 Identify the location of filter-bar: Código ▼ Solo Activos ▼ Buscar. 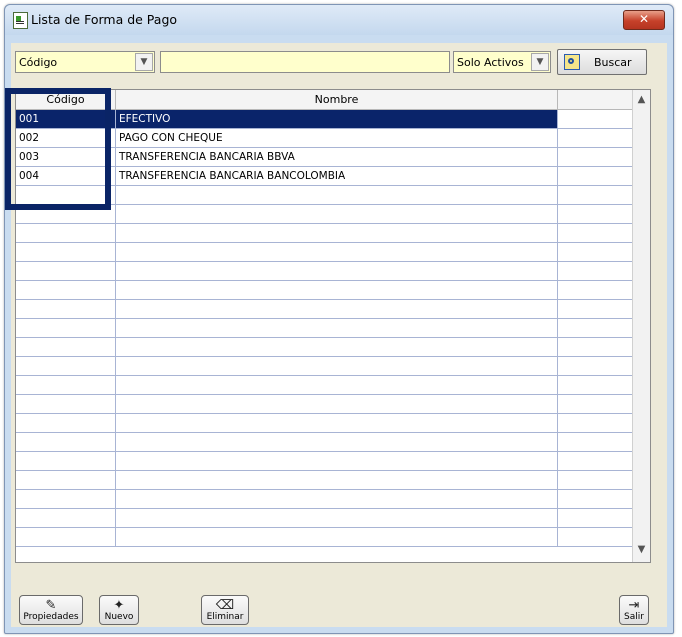
(332, 63).